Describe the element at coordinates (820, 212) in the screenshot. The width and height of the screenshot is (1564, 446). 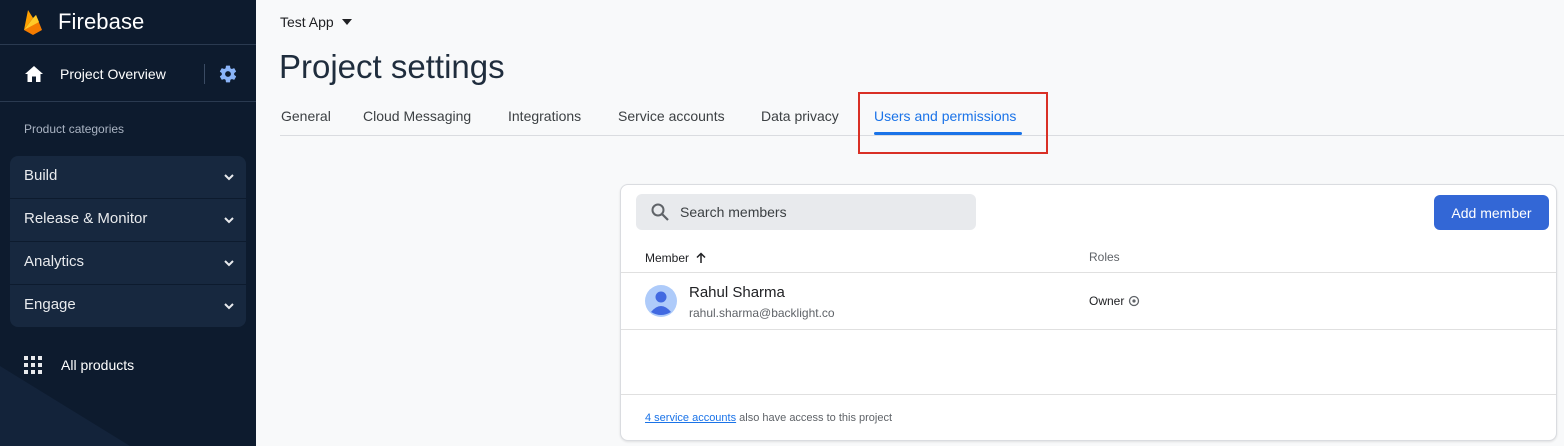
I see `search-input` at that location.